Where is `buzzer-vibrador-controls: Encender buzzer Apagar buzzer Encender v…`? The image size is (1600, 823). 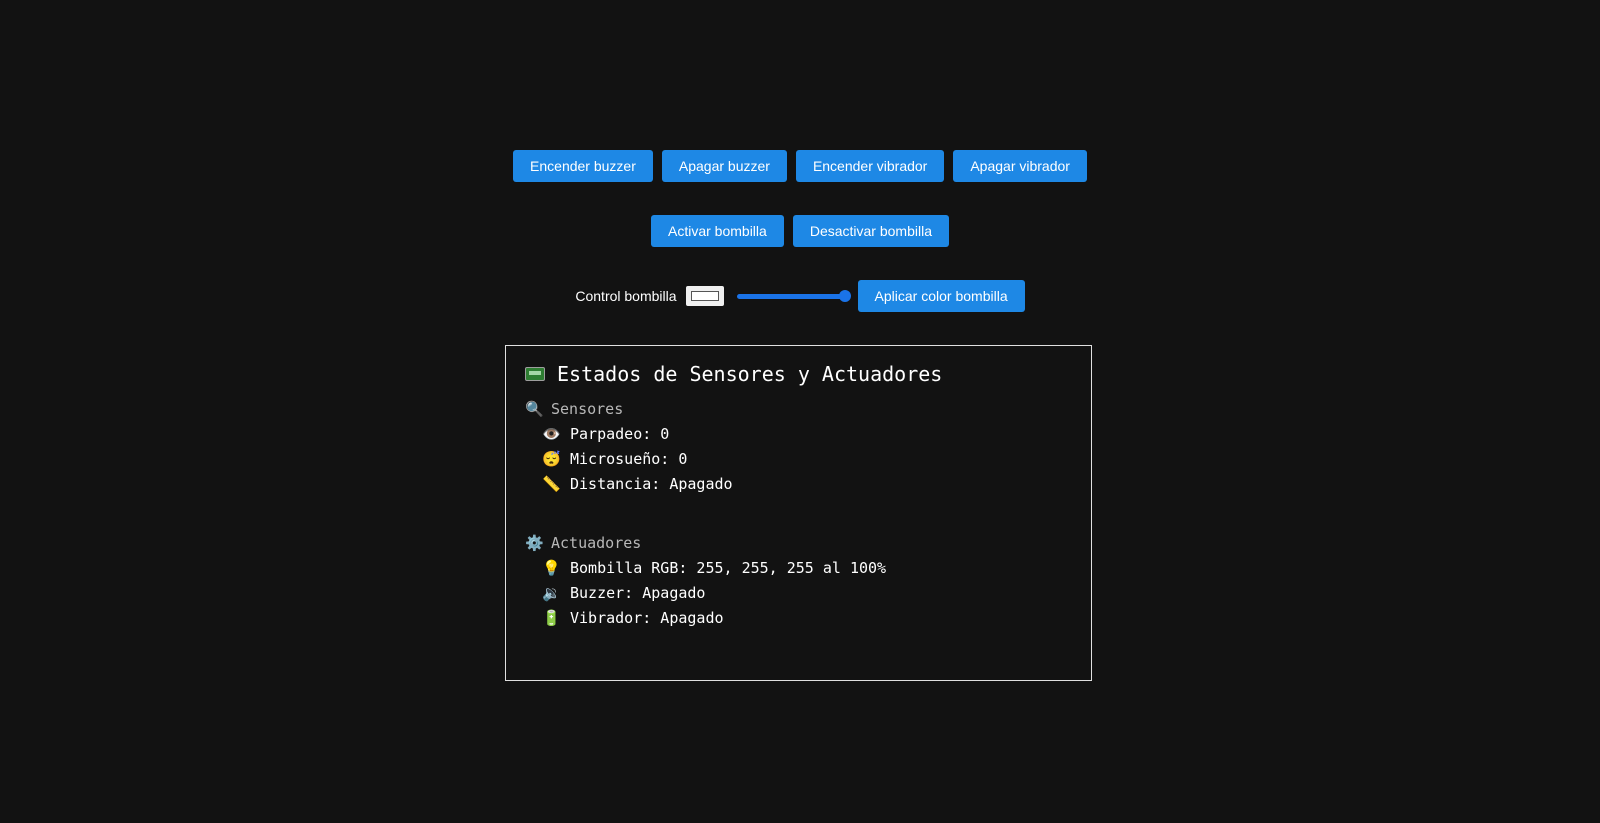
buzzer-vibrador-controls: Encender buzzer Apagar buzzer Encender v… is located at coordinates (800, 166).